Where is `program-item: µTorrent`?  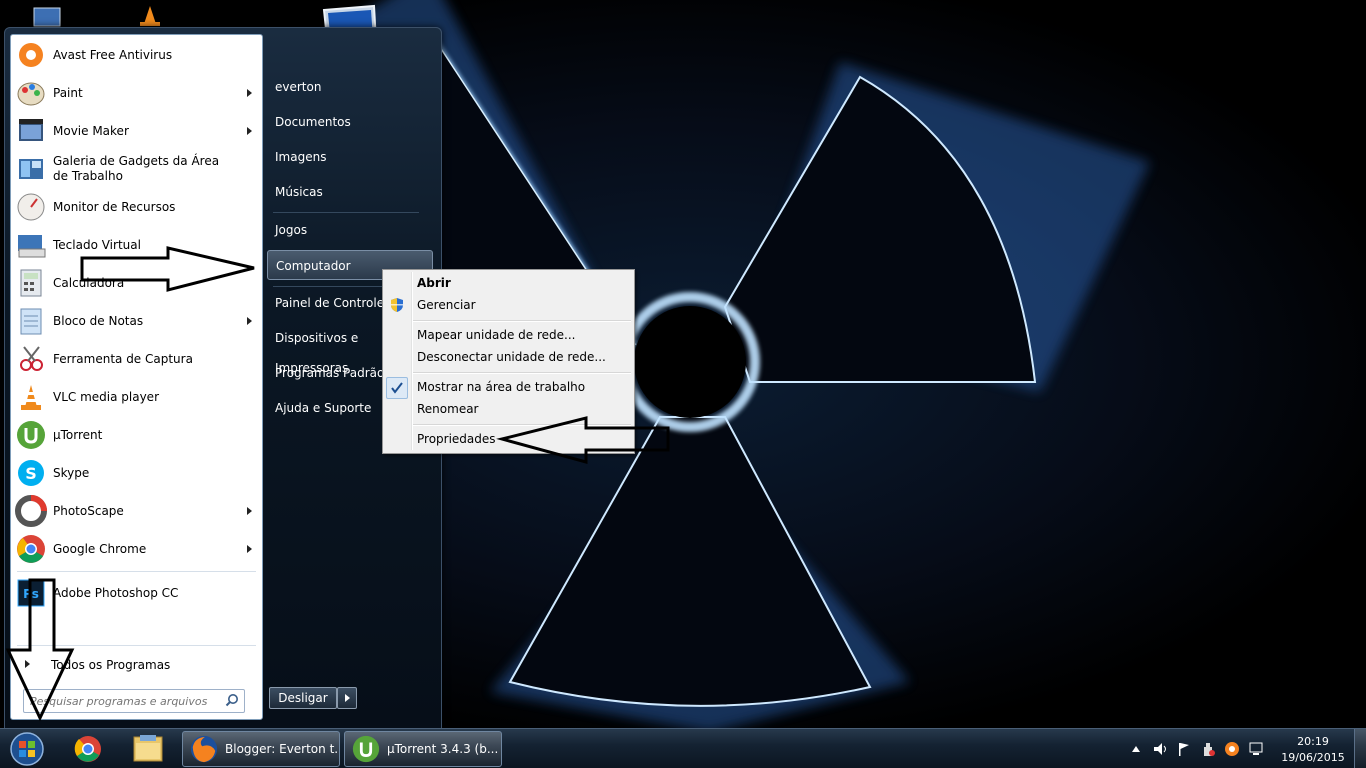
program-item: µTorrent is located at coordinates (136, 435).